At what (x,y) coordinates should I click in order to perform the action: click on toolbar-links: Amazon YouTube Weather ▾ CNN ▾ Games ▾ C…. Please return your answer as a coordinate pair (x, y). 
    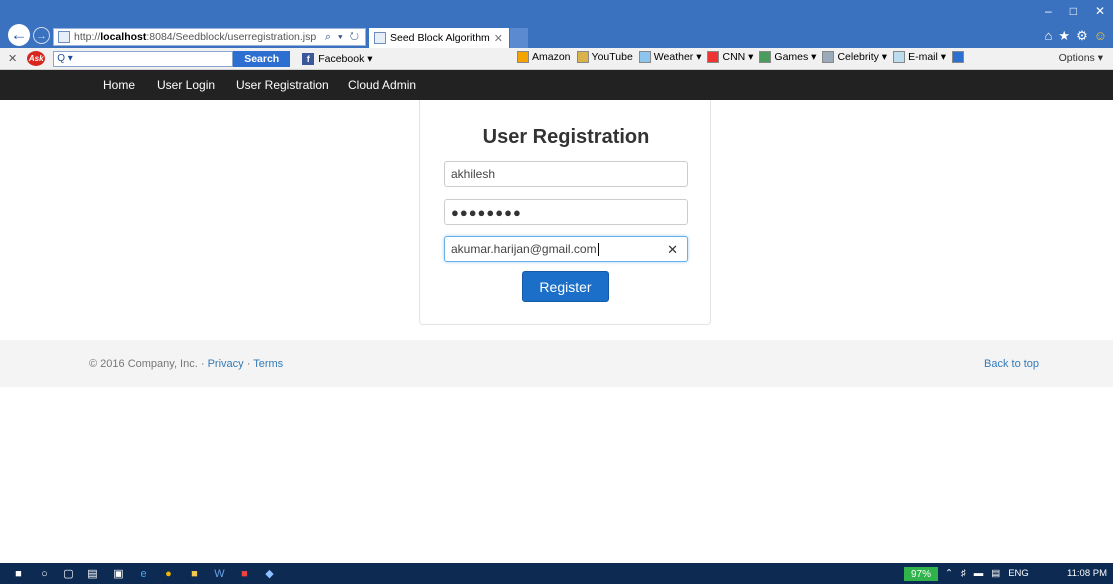
    Looking at the image, I should click on (741, 57).